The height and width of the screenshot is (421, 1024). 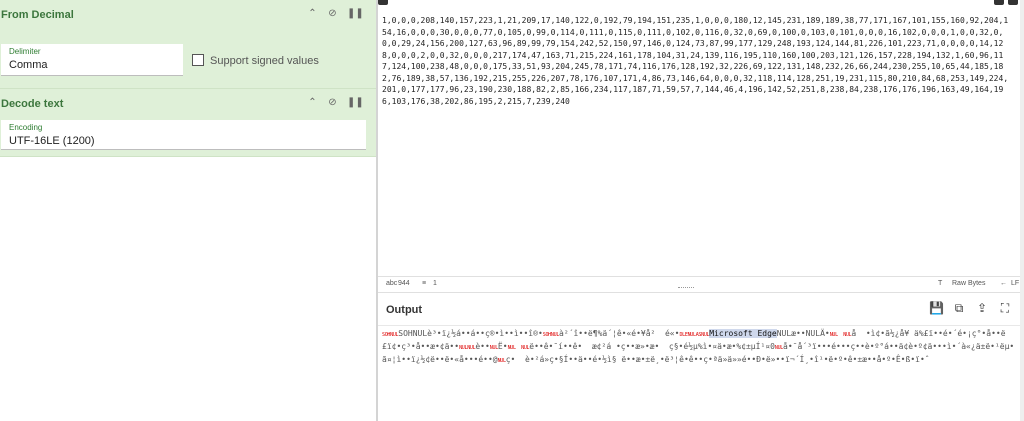 I want to click on encoding-value: UTF-16LE (1200), so click(x=52, y=141).